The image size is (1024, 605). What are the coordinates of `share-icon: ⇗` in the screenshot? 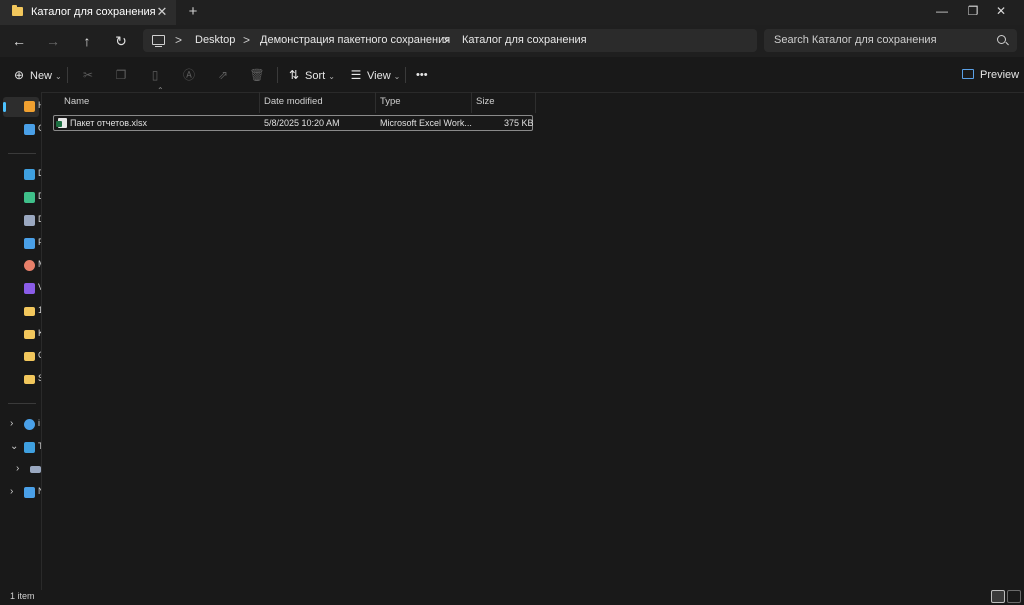 It's located at (223, 75).